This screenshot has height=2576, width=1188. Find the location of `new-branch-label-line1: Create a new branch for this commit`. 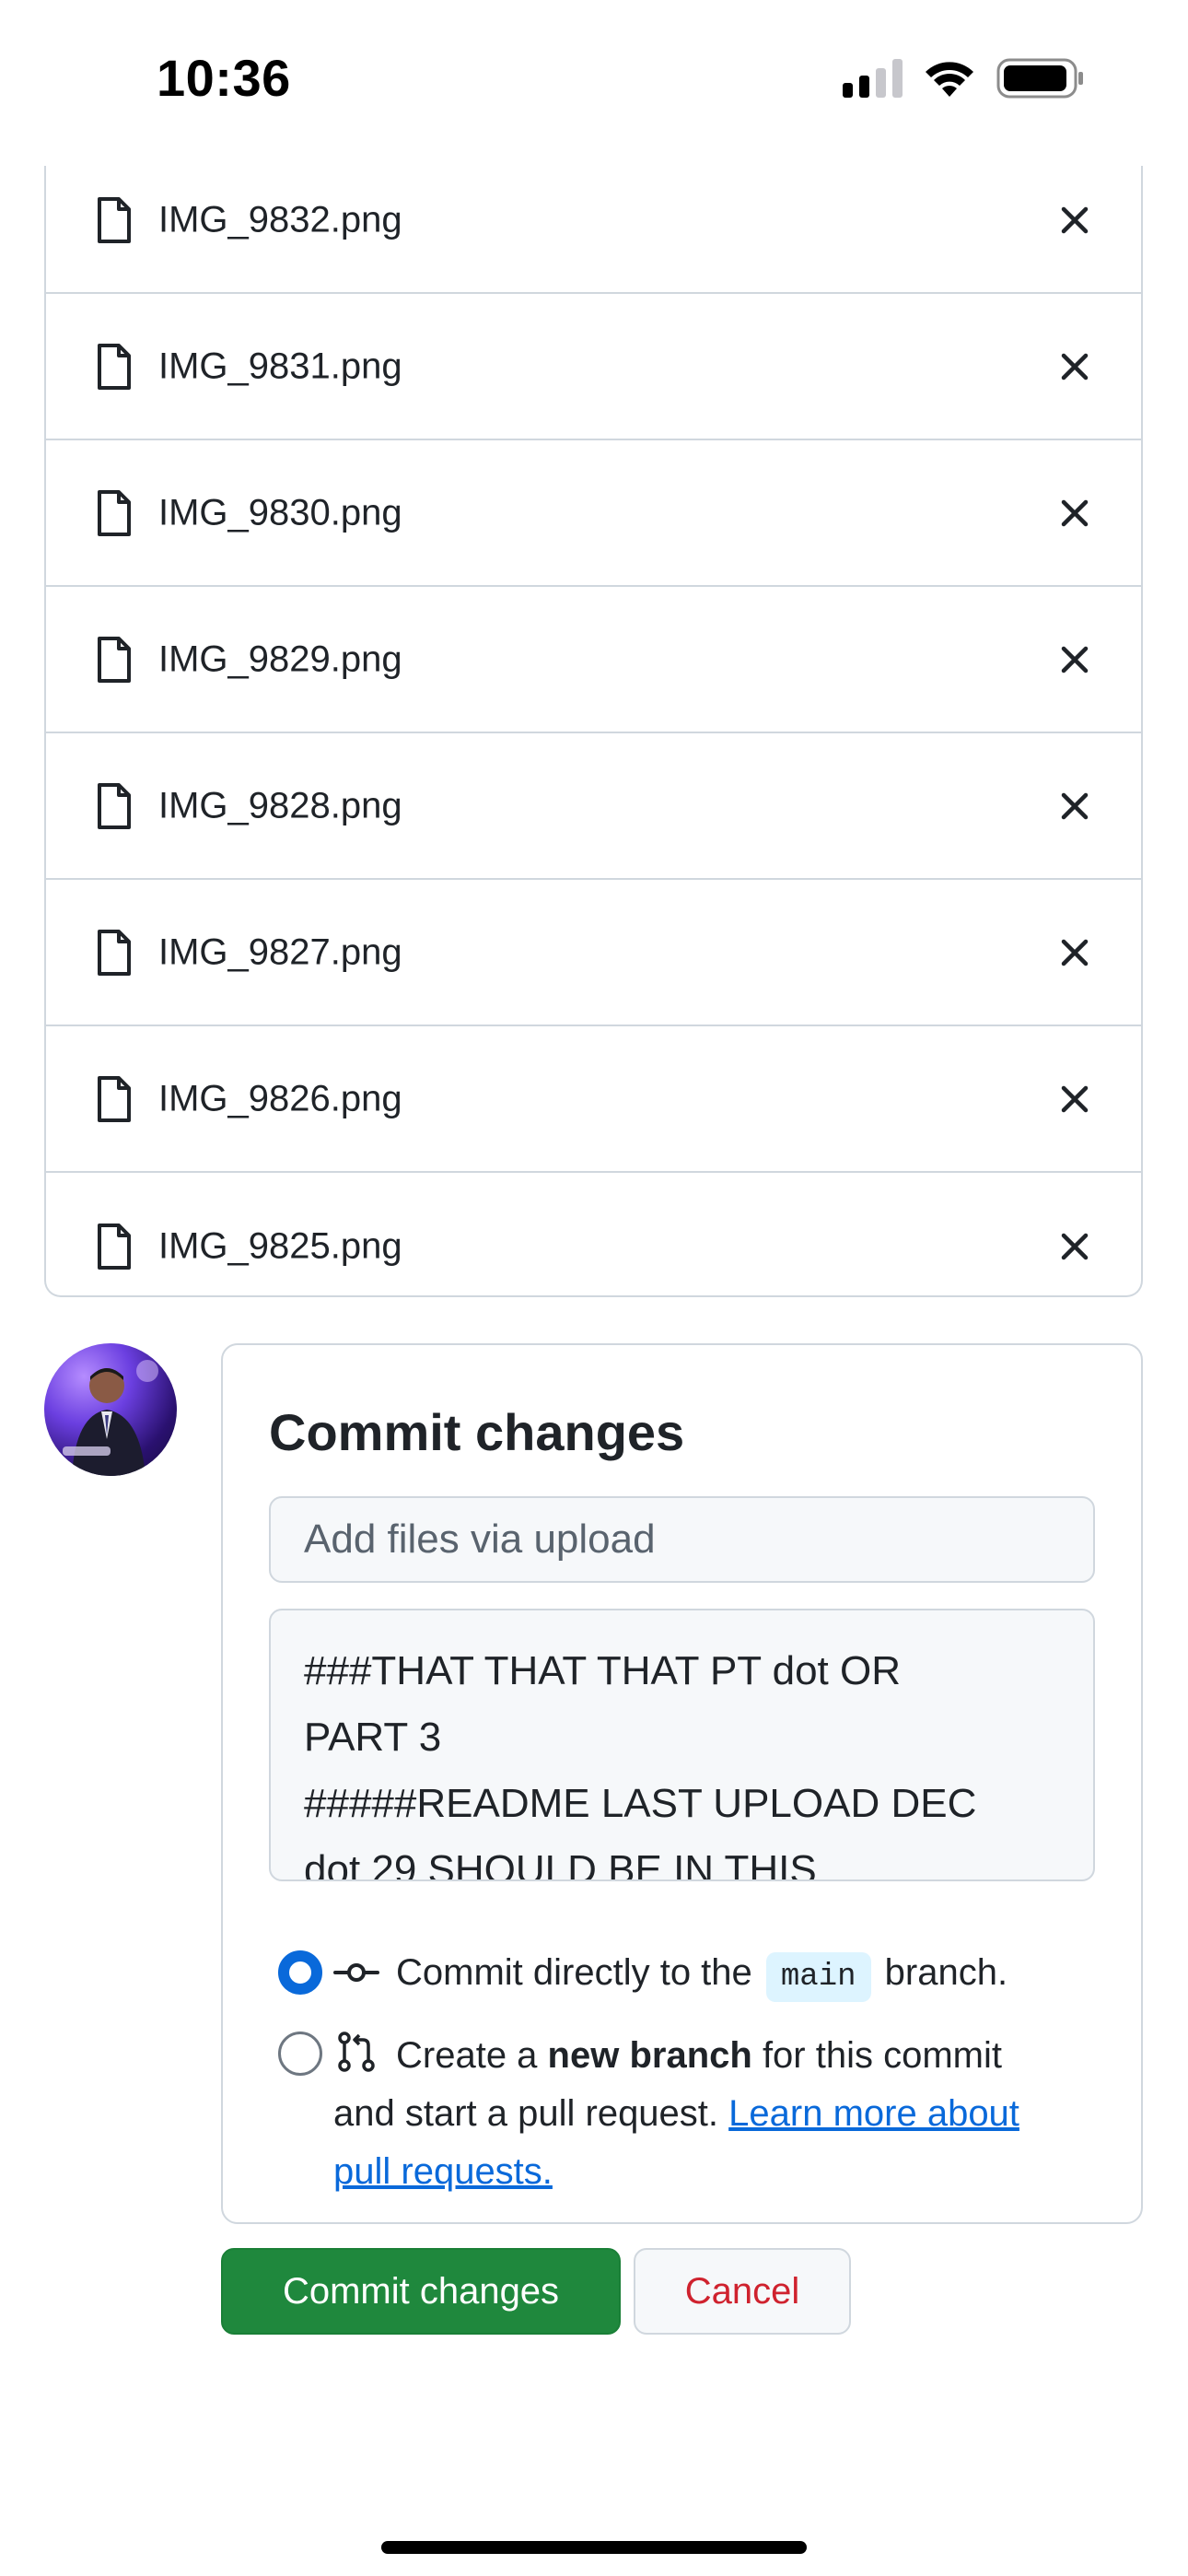

new-branch-label-line1: Create a new branch for this commit is located at coordinates (699, 2055).